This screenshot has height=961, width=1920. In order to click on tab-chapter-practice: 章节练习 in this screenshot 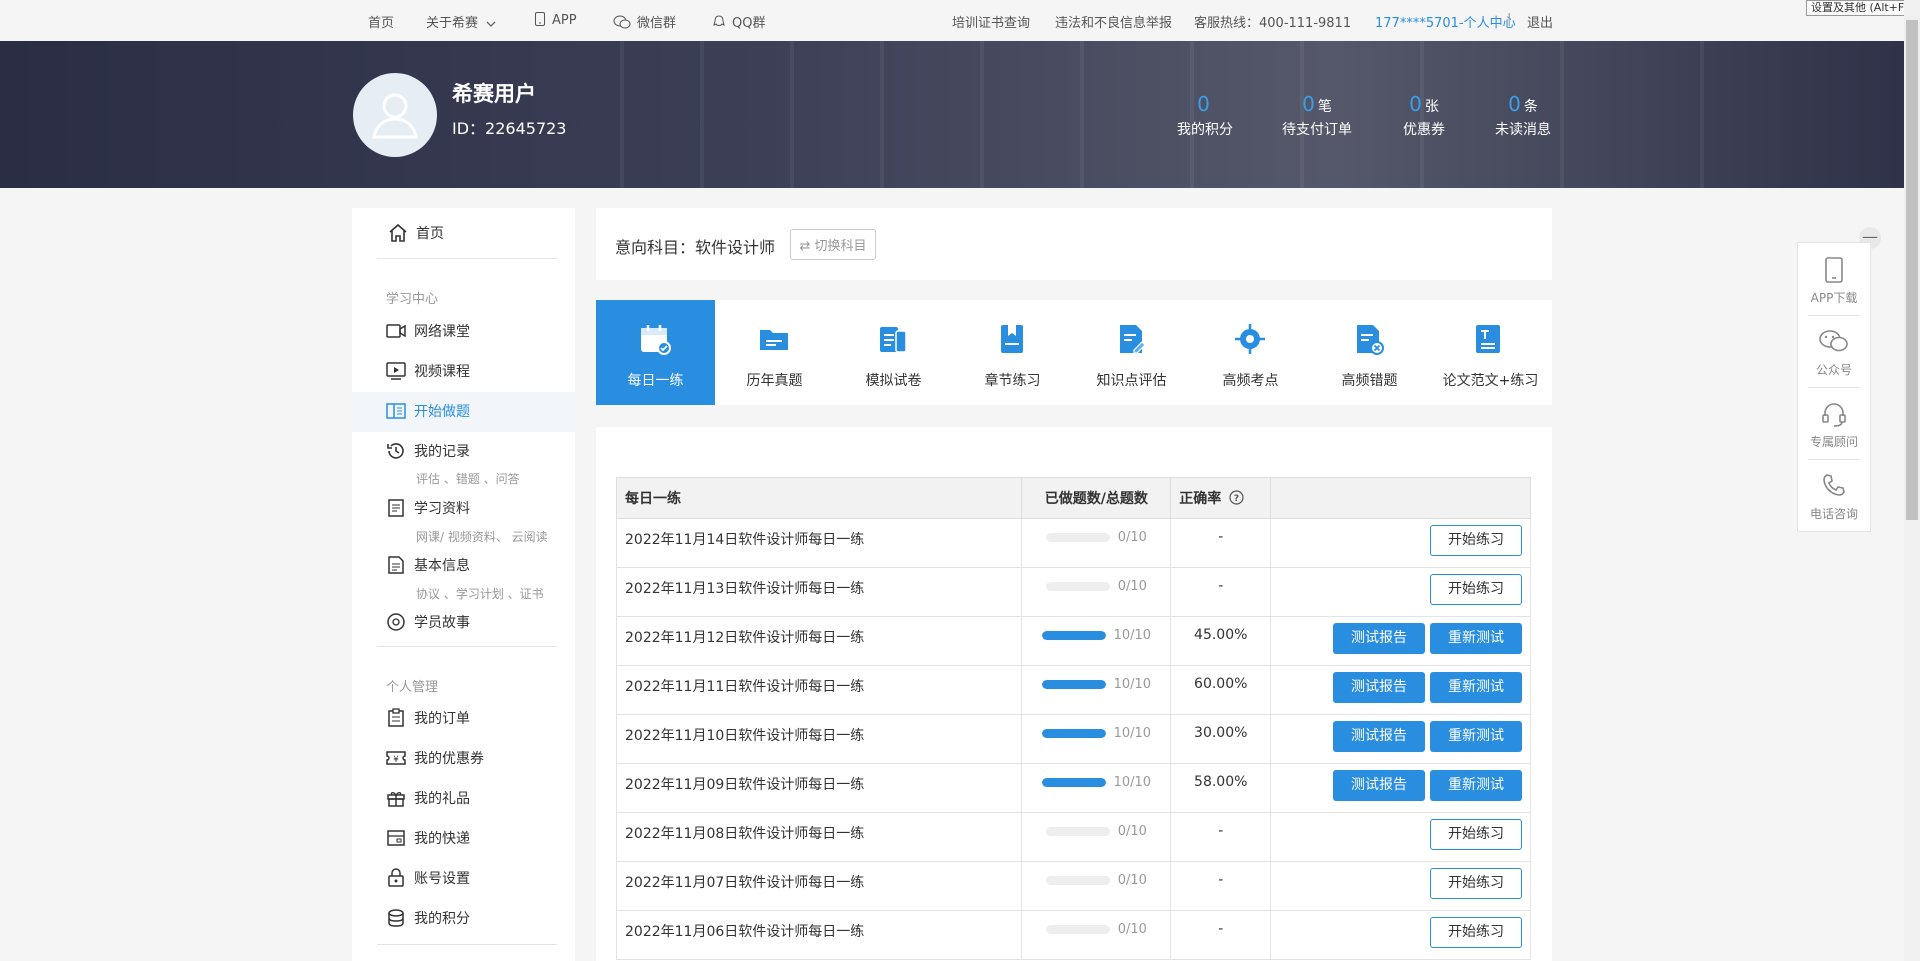, I will do `click(1012, 352)`.